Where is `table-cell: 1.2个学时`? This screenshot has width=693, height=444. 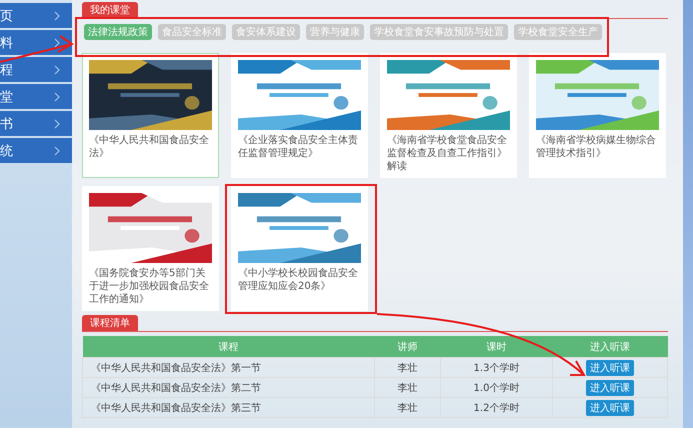
table-cell: 1.2个学时 is located at coordinates (496, 408).